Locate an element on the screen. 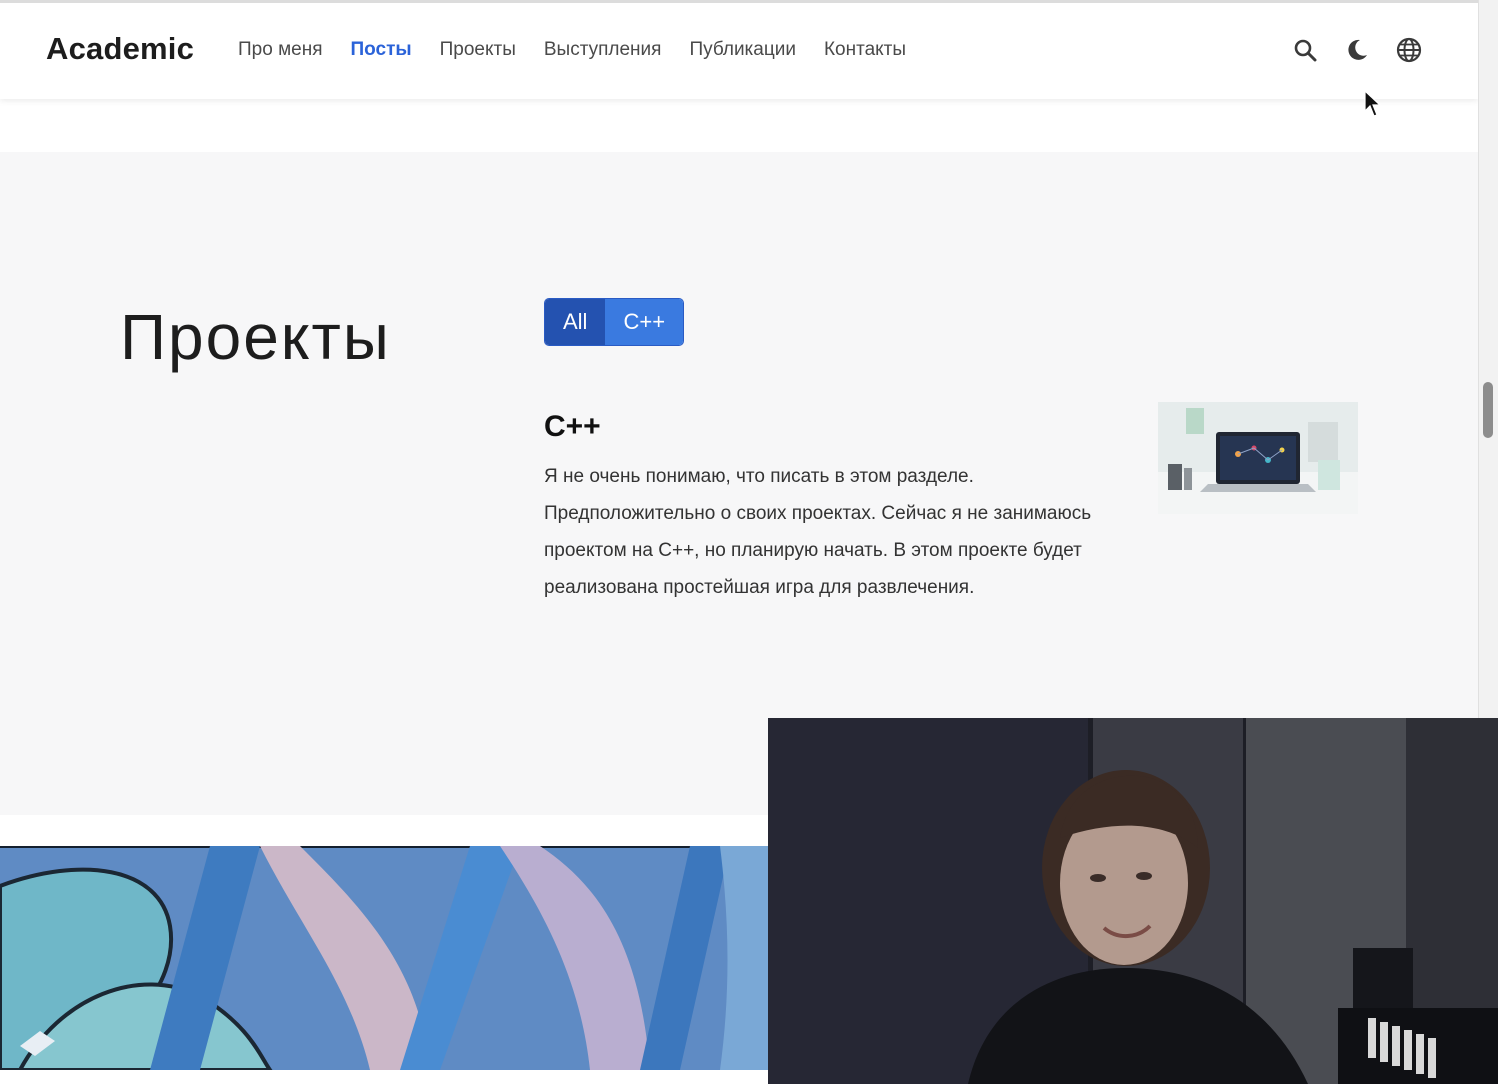 The width and height of the screenshot is (1498, 1084). site-brand: Academic is located at coordinates (120, 49).